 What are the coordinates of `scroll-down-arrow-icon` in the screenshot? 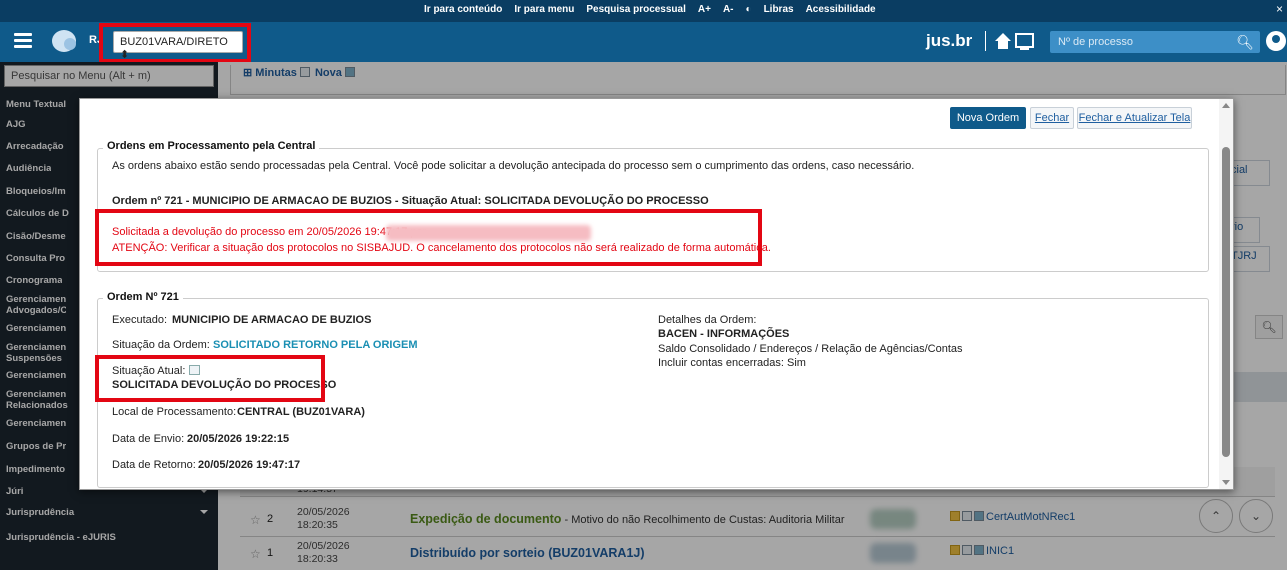 It's located at (1226, 482).